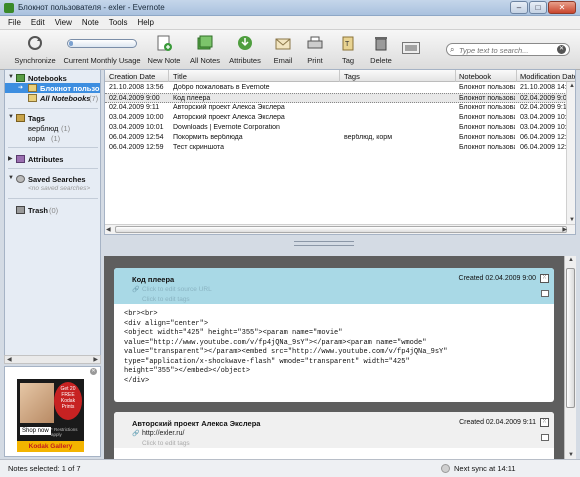  What do you see at coordinates (59, 188) in the screenshot?
I see `saved-searches-empty: <no saved searches>` at bounding box center [59, 188].